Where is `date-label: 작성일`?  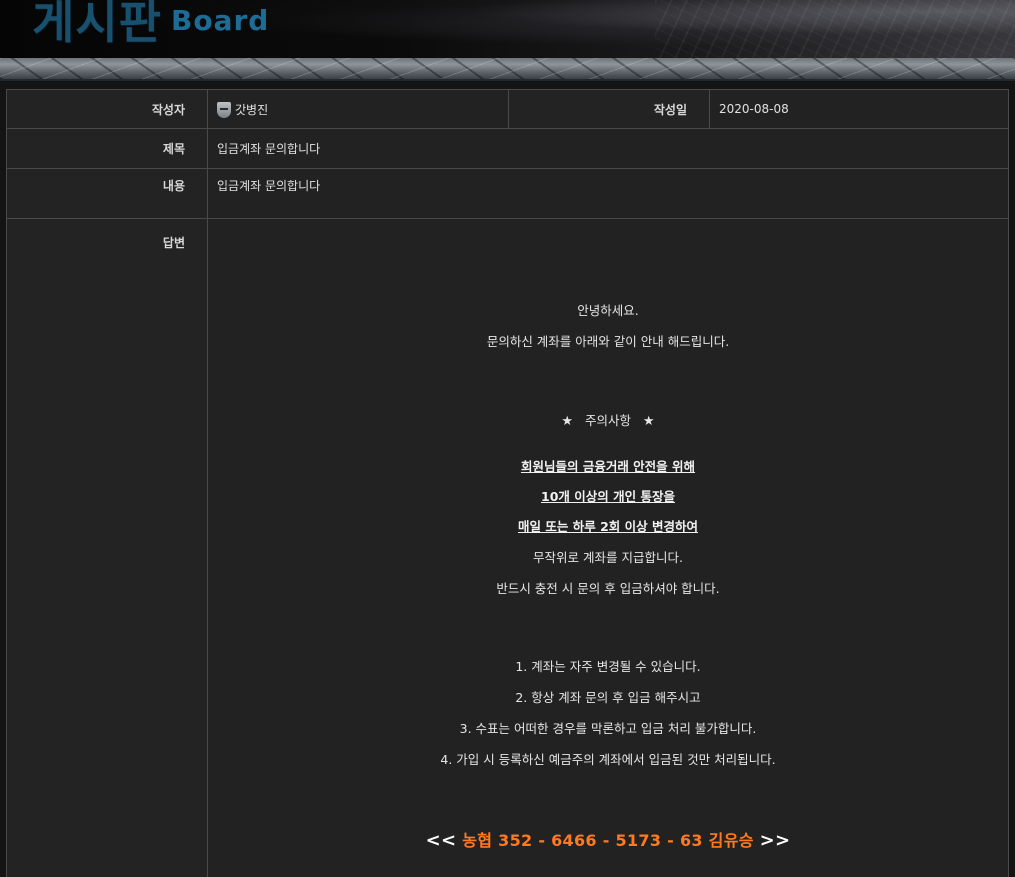 date-label: 작성일 is located at coordinates (609, 109).